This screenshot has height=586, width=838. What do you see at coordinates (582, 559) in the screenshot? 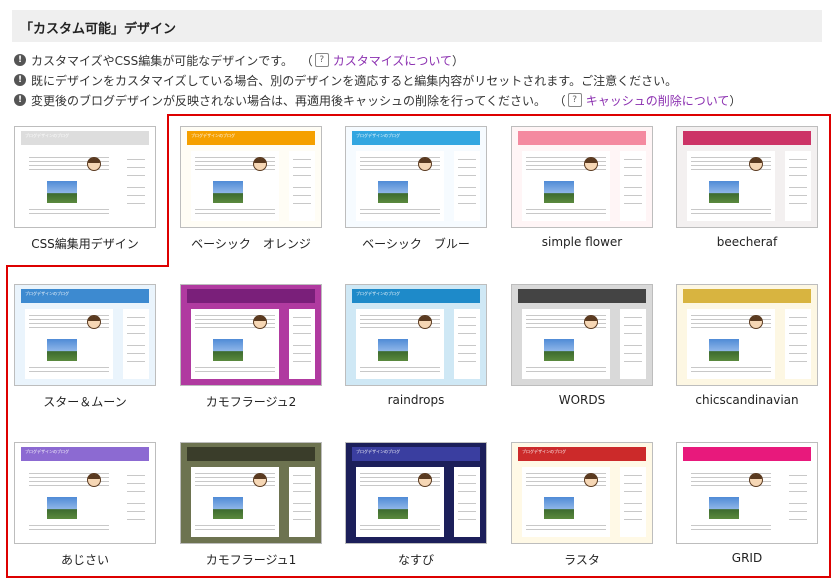
I see `design-label: ラスタ` at bounding box center [582, 559].